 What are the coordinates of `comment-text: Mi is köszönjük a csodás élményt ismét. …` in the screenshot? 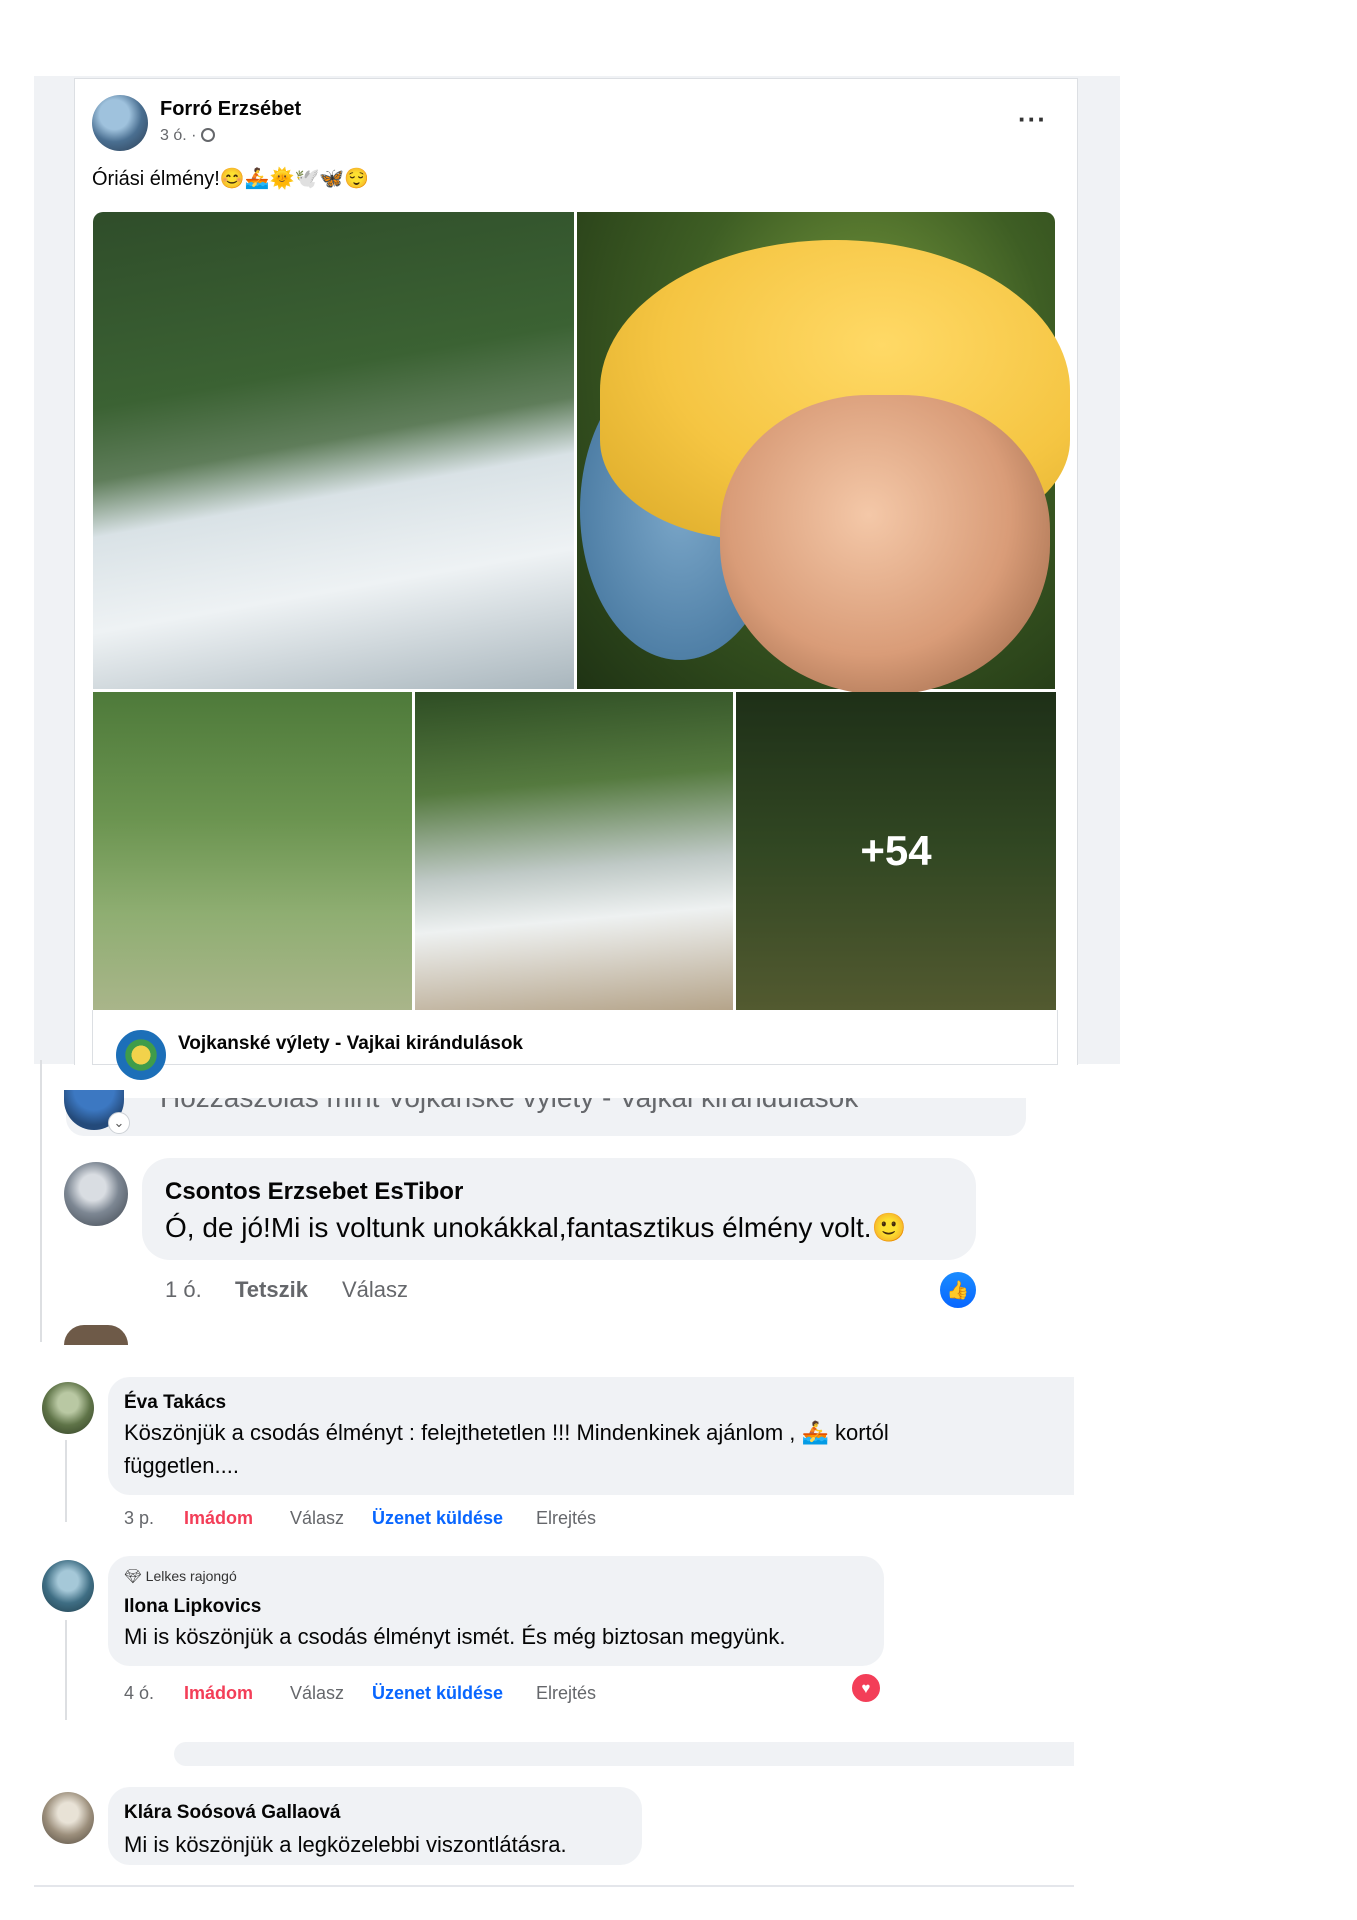 It's located at (455, 1636).